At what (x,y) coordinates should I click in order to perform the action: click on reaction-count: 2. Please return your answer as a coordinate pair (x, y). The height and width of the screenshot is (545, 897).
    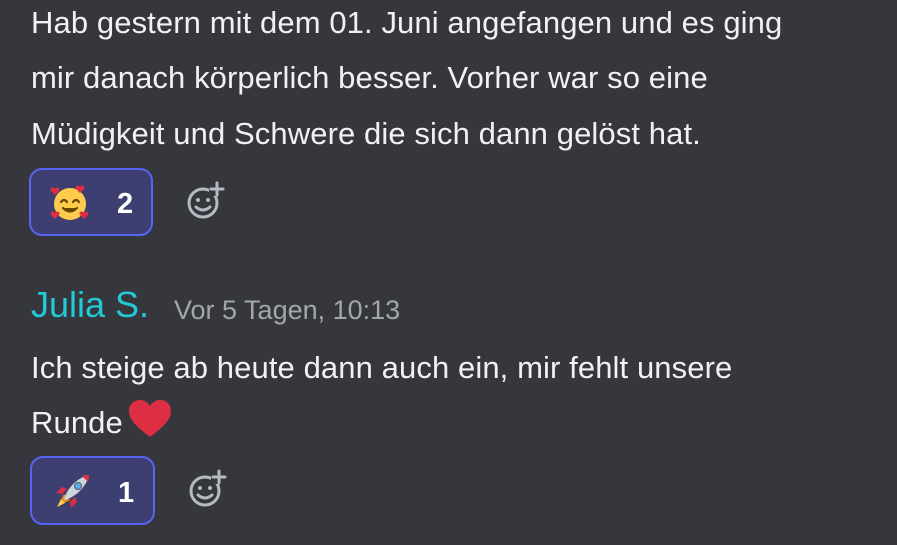
    Looking at the image, I should click on (125, 204).